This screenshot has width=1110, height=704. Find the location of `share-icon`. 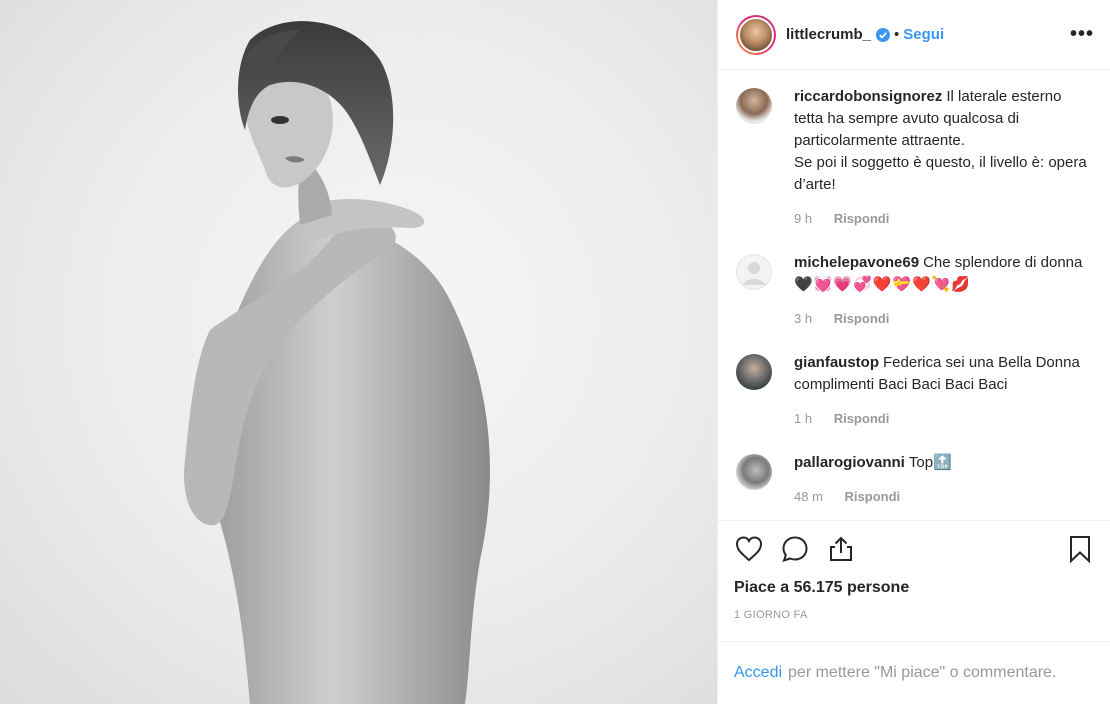

share-icon is located at coordinates (841, 549).